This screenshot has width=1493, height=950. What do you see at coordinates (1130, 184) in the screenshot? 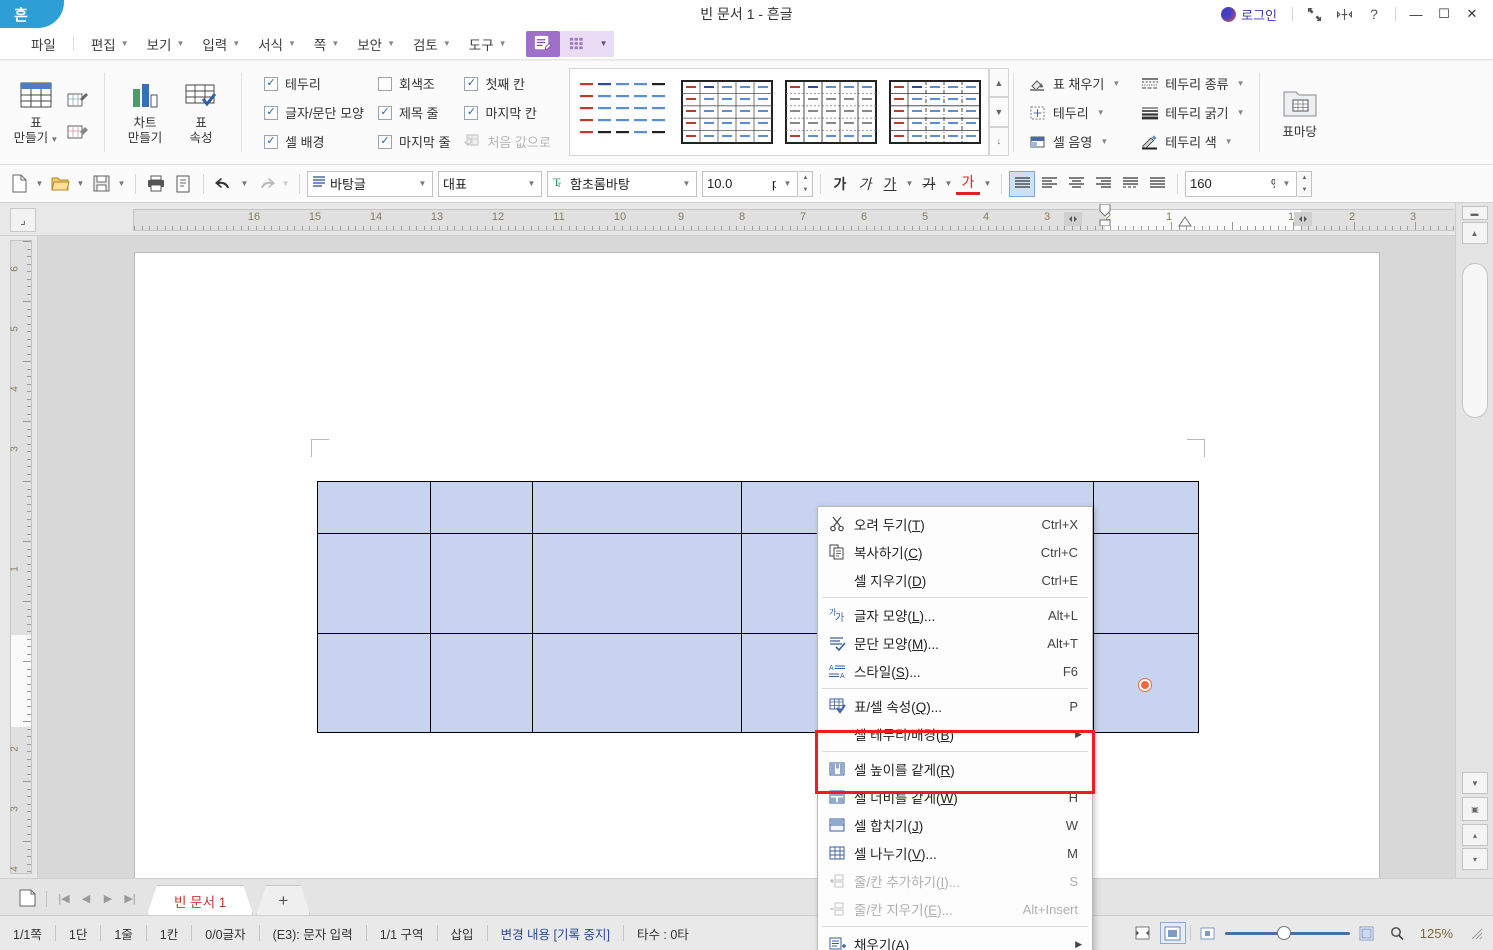
I see `align-distribute-button` at bounding box center [1130, 184].